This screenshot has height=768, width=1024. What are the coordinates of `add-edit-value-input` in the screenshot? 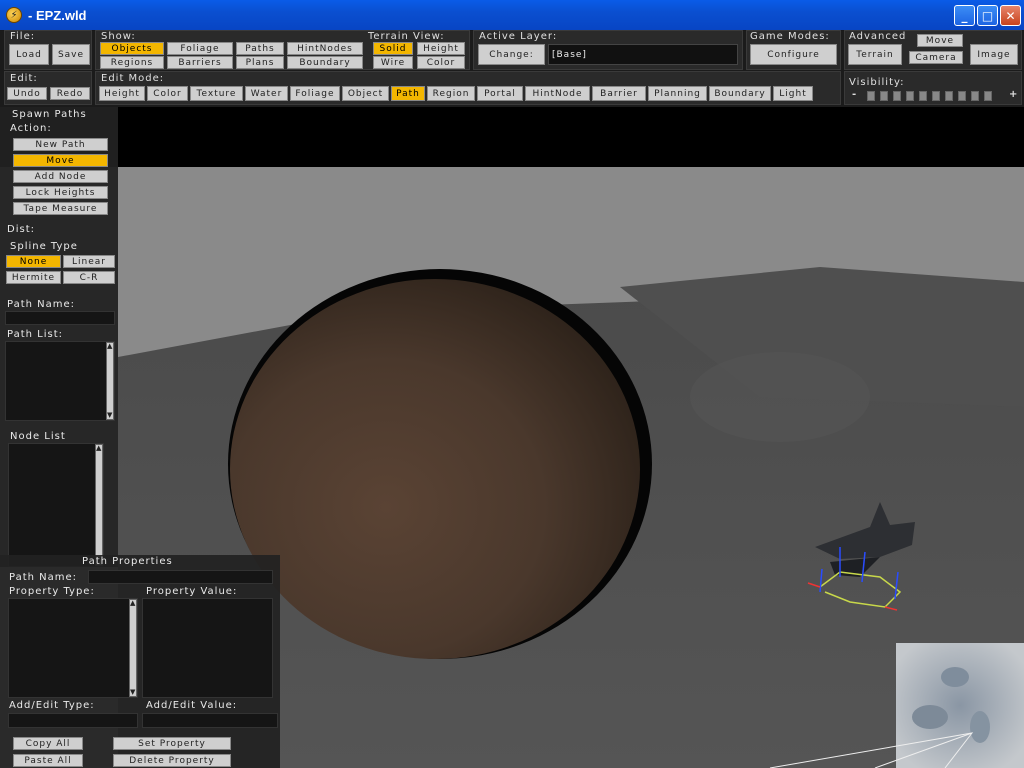 It's located at (210, 720).